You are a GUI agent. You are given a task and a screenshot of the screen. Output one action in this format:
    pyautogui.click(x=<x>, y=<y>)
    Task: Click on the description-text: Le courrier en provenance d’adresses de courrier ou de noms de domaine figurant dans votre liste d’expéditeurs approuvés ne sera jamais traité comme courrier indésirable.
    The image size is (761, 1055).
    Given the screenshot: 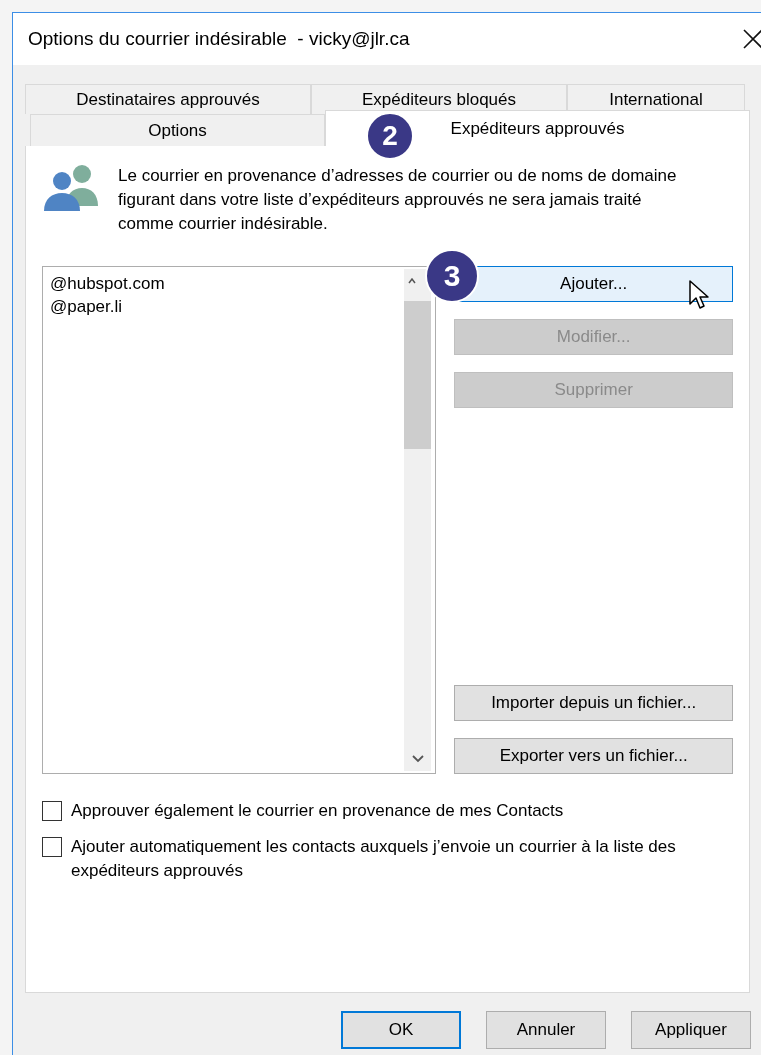 What is the action you would take?
    pyautogui.click(x=398, y=200)
    